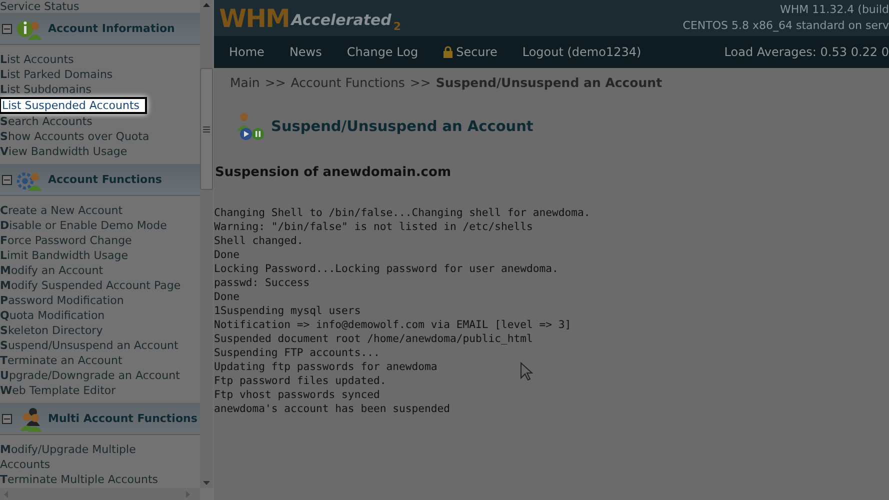 Image resolution: width=889 pixels, height=500 pixels. Describe the element at coordinates (75, 136) in the screenshot. I see `sidebar-link: Show Accounts over Quota` at that location.